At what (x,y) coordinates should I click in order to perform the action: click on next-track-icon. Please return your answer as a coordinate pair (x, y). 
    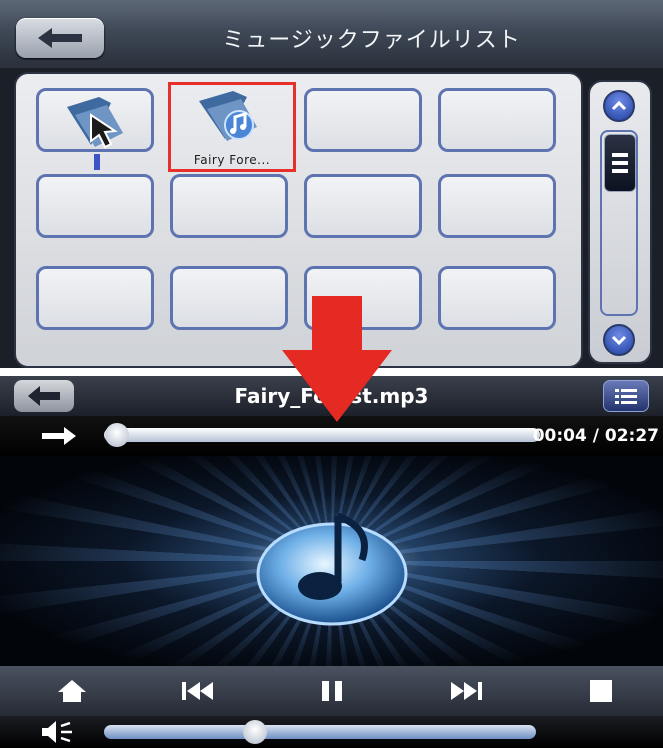
    Looking at the image, I should click on (466, 691).